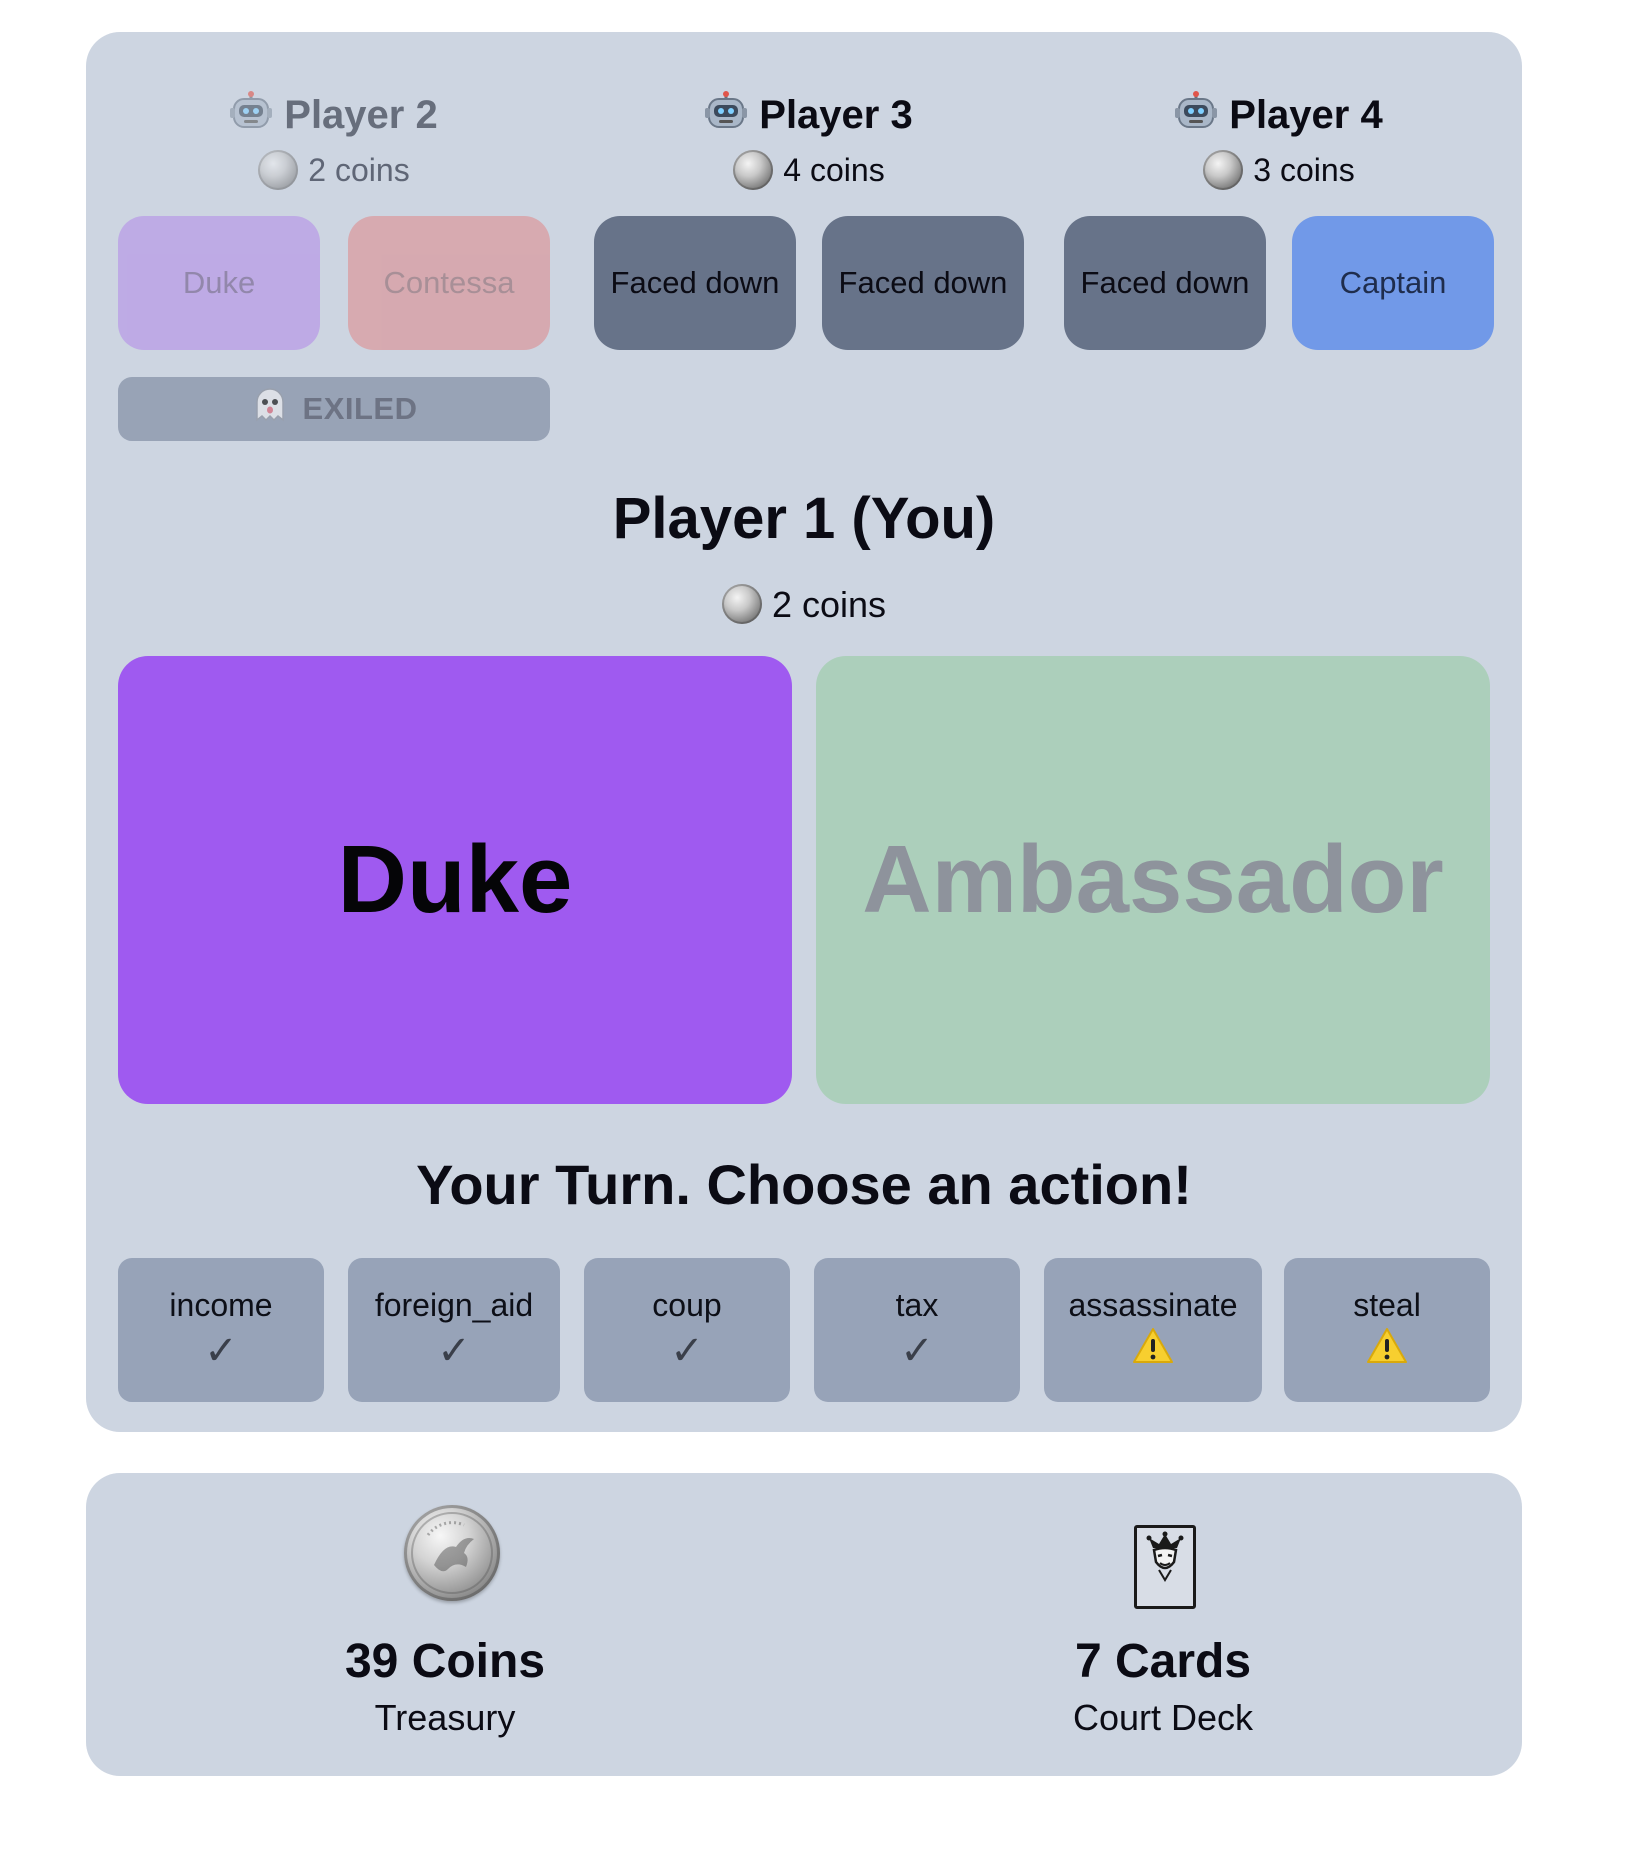 The width and height of the screenshot is (1630, 1854). I want to click on treasury-value: 39 Coins, so click(445, 1661).